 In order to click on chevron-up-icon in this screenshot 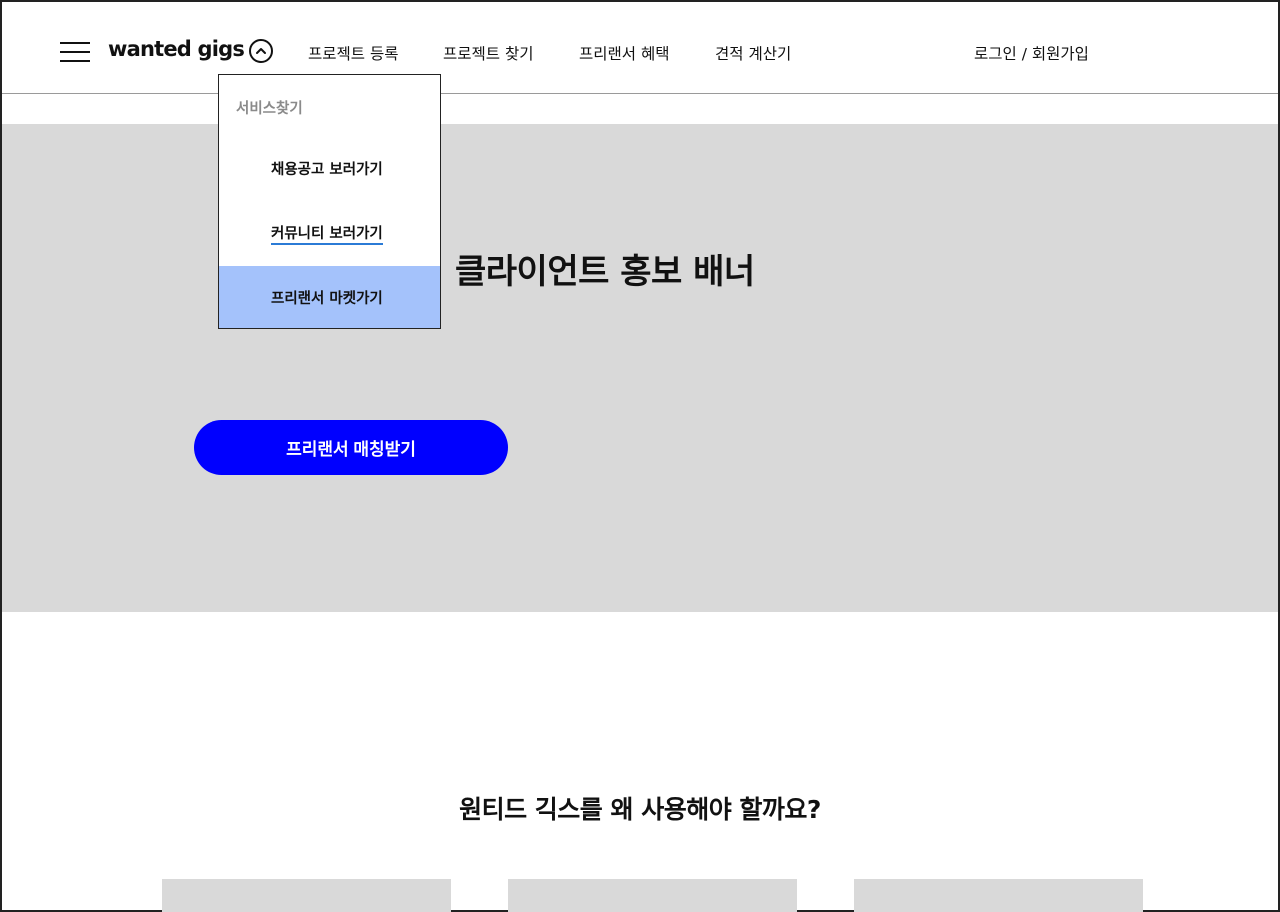, I will do `click(261, 51)`.